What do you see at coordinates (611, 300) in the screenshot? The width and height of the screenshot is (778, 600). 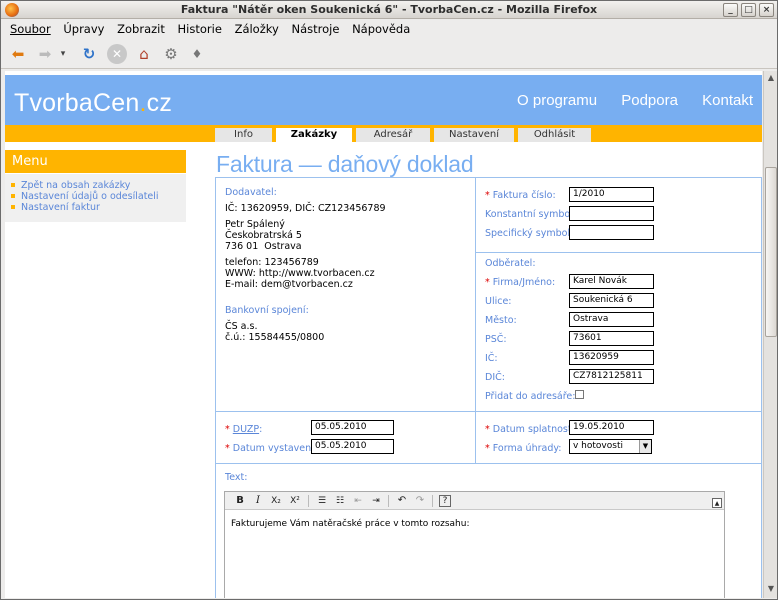 I see `street-input: Soukenická 6` at bounding box center [611, 300].